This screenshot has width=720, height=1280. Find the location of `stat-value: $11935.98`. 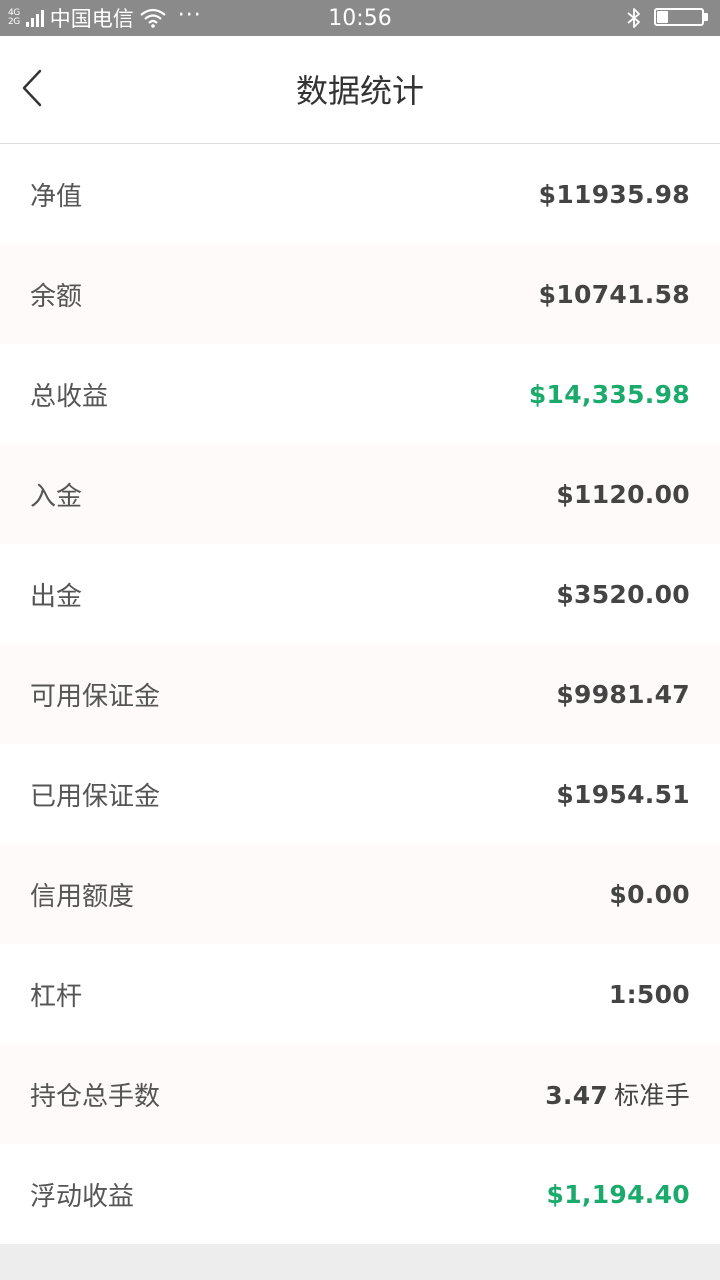

stat-value: $11935.98 is located at coordinates (614, 194).